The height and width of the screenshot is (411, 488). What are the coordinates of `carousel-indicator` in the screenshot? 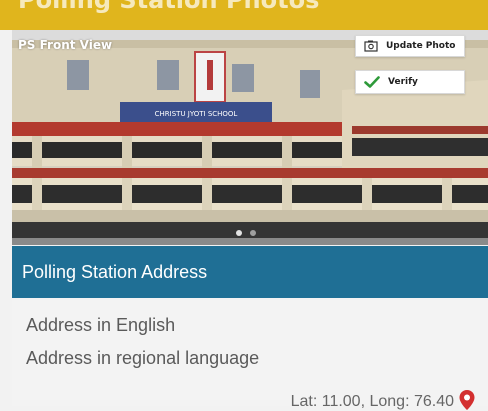 It's located at (246, 233).